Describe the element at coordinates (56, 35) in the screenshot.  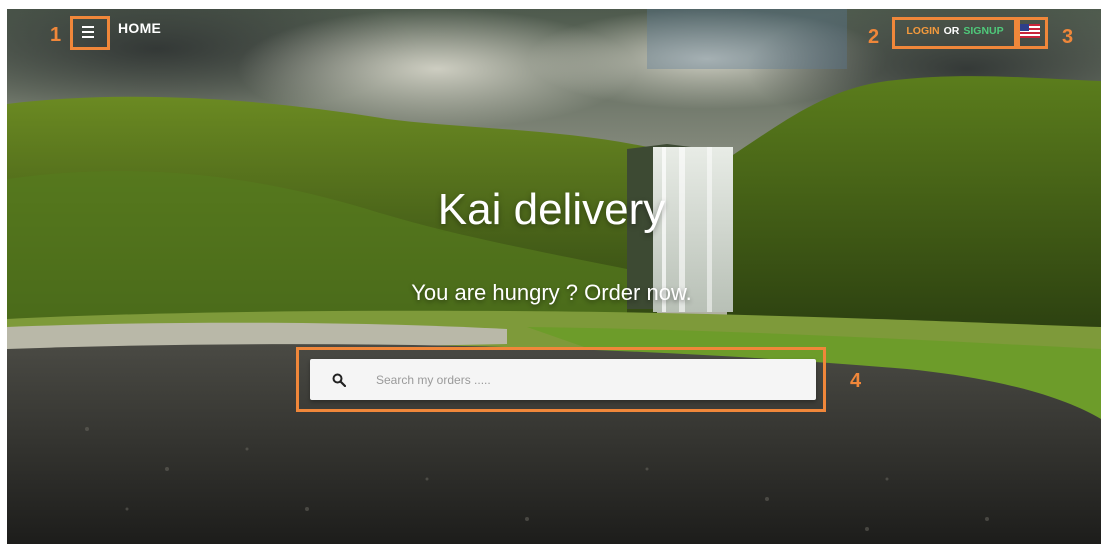
I see `annotation-number: 1` at that location.